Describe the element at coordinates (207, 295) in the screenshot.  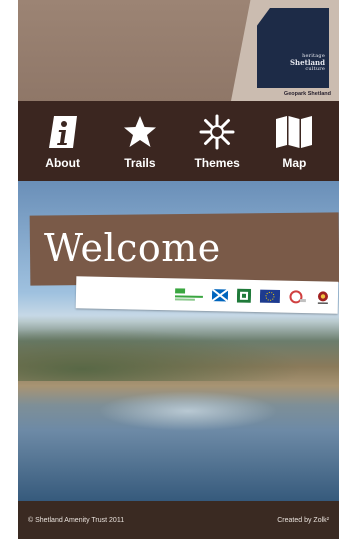
I see `partner-logos-strip` at that location.